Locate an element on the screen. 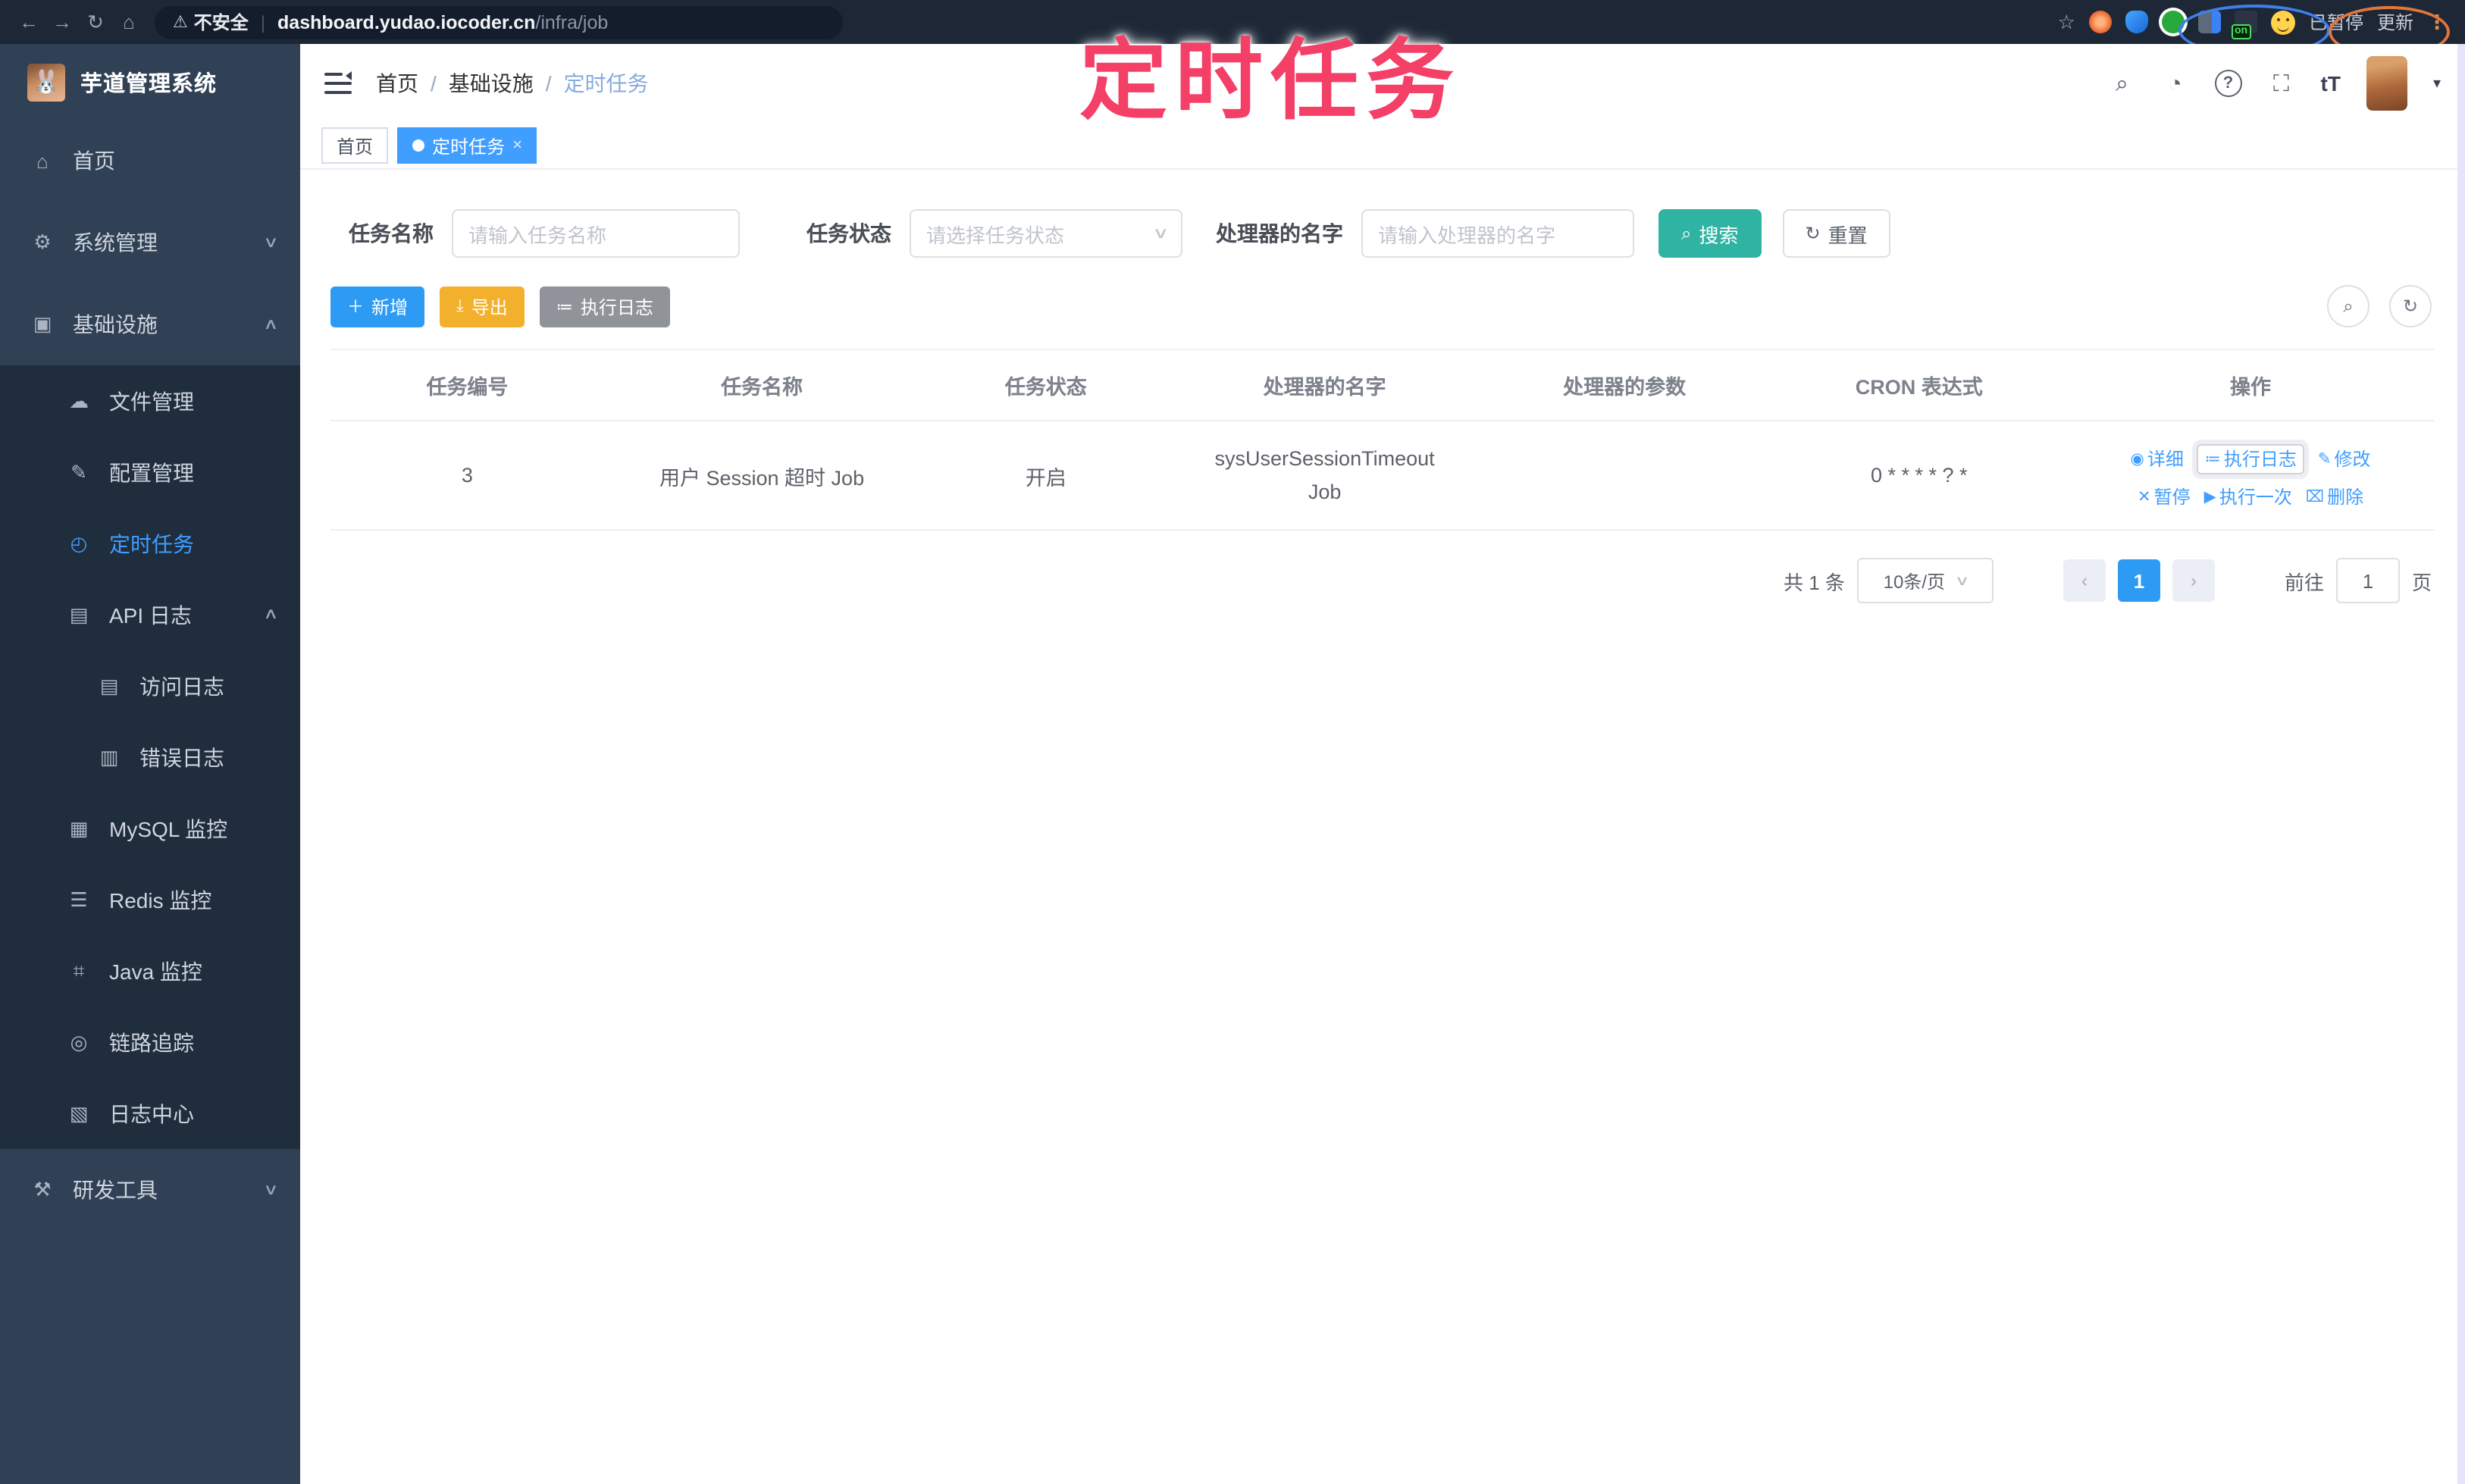  sidebar-item-scheduled-job: ◴ 定时任务 is located at coordinates (150, 544).